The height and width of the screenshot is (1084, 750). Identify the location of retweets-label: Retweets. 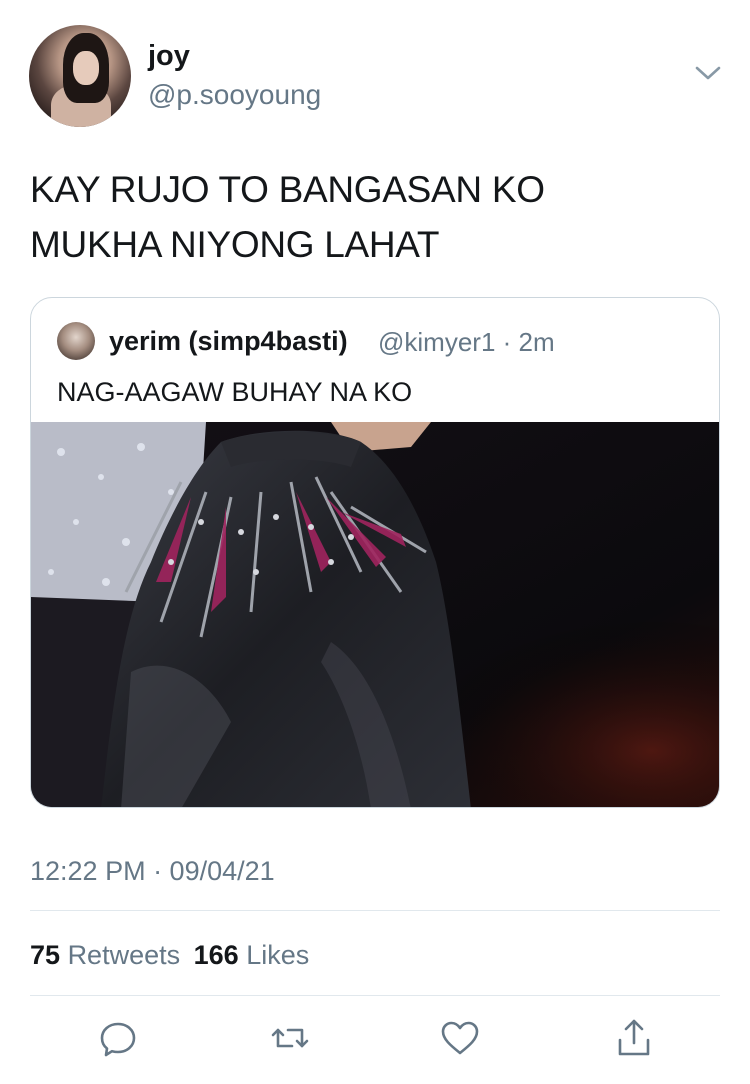
(124, 955).